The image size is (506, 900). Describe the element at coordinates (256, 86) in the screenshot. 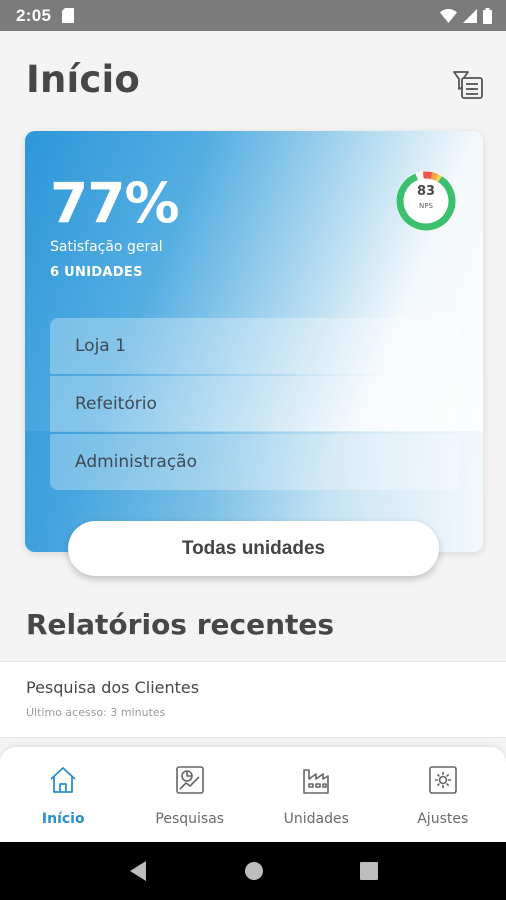

I see `page-header: Início` at that location.